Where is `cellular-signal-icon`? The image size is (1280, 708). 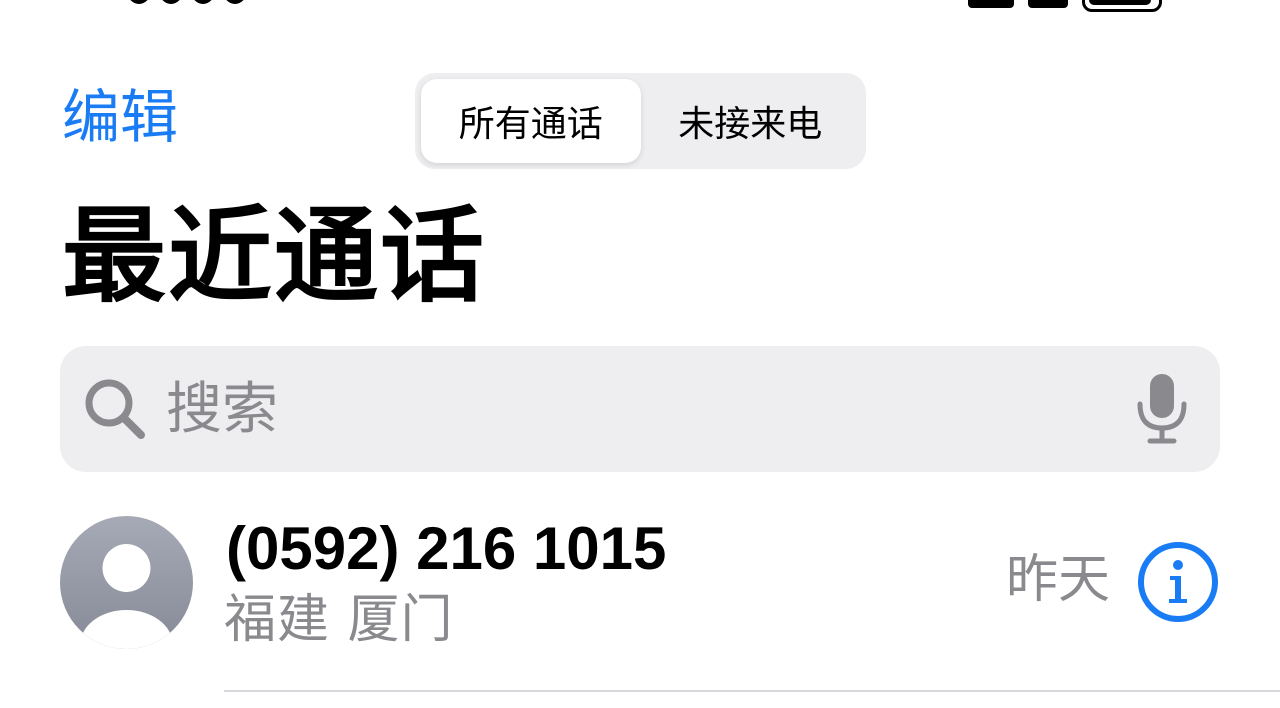 cellular-signal-icon is located at coordinates (991, 4).